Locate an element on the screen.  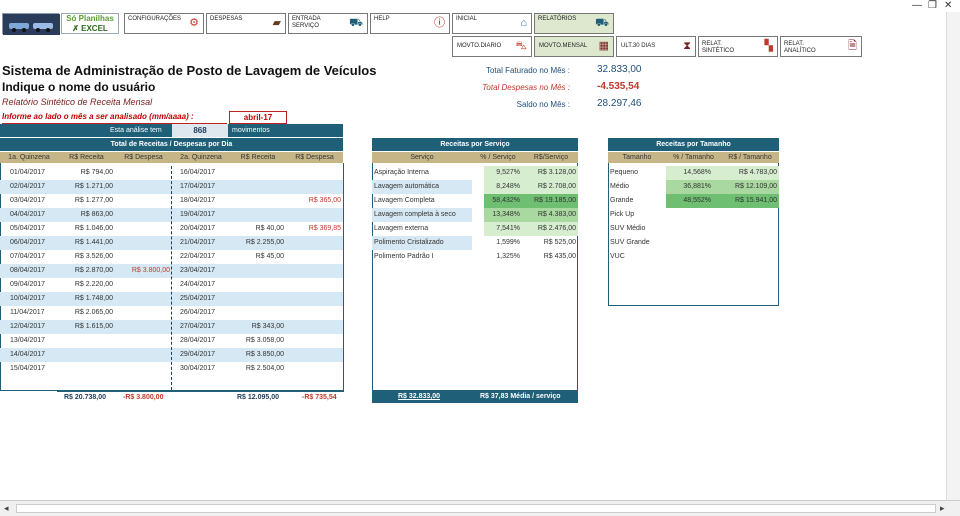
despesa-cell: R$ 365,00 is located at coordinates (324, 200).